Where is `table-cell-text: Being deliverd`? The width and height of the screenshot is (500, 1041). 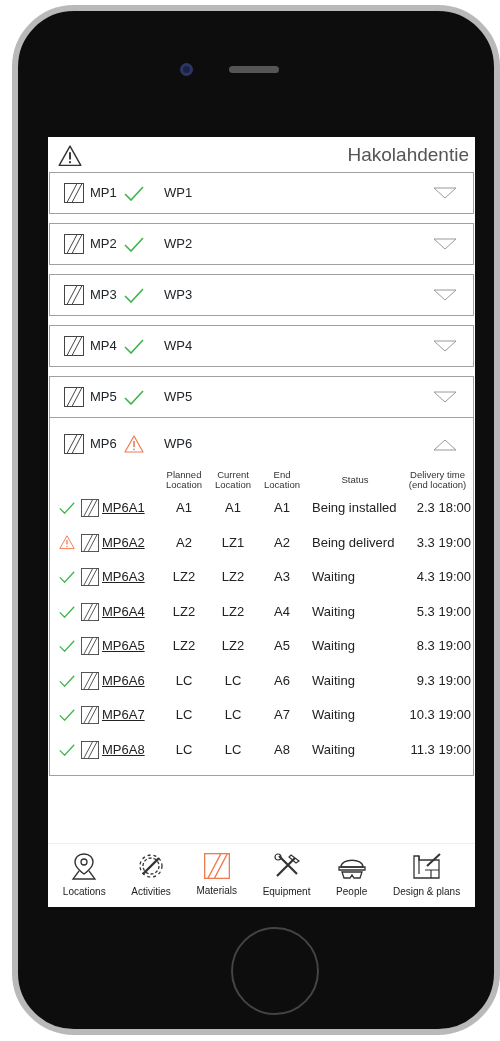 table-cell-text: Being deliverd is located at coordinates (353, 542).